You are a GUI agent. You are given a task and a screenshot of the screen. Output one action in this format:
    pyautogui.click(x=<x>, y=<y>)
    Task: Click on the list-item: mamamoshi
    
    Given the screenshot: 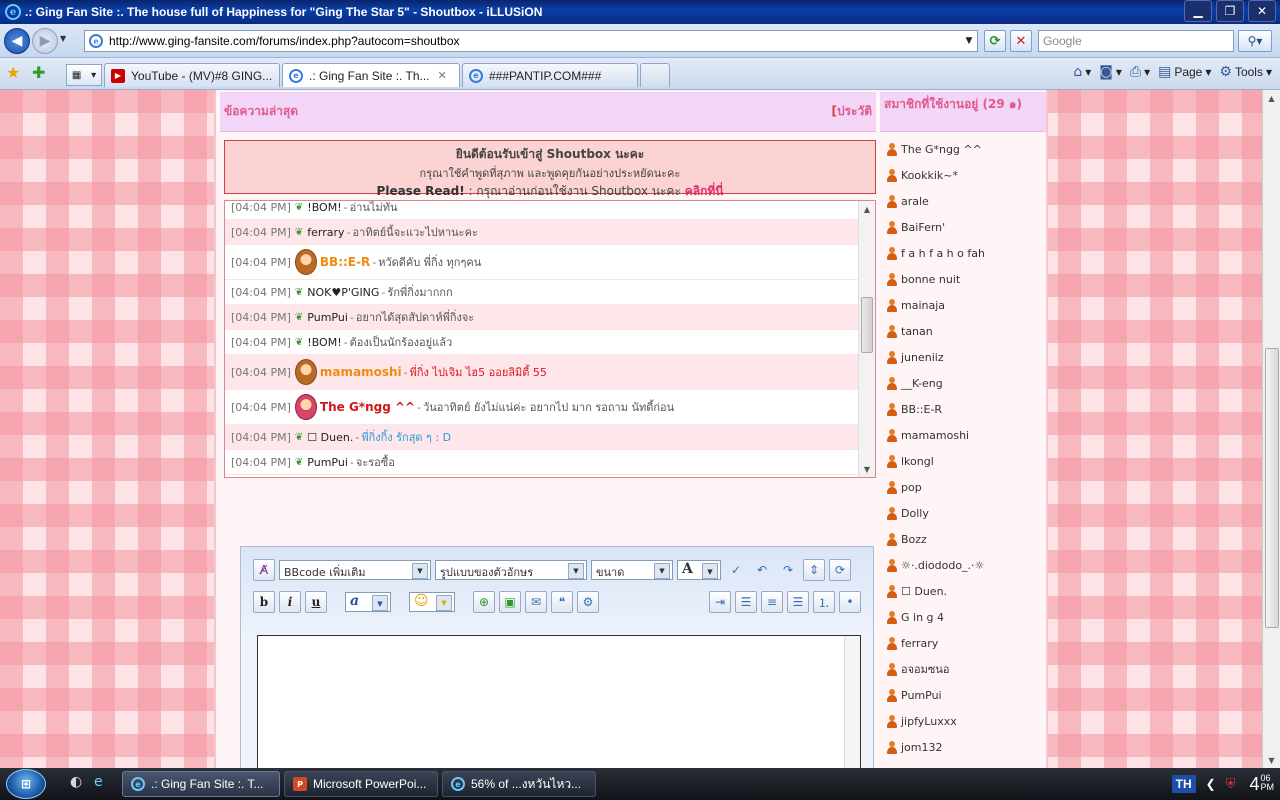 What is the action you would take?
    pyautogui.click(x=966, y=435)
    